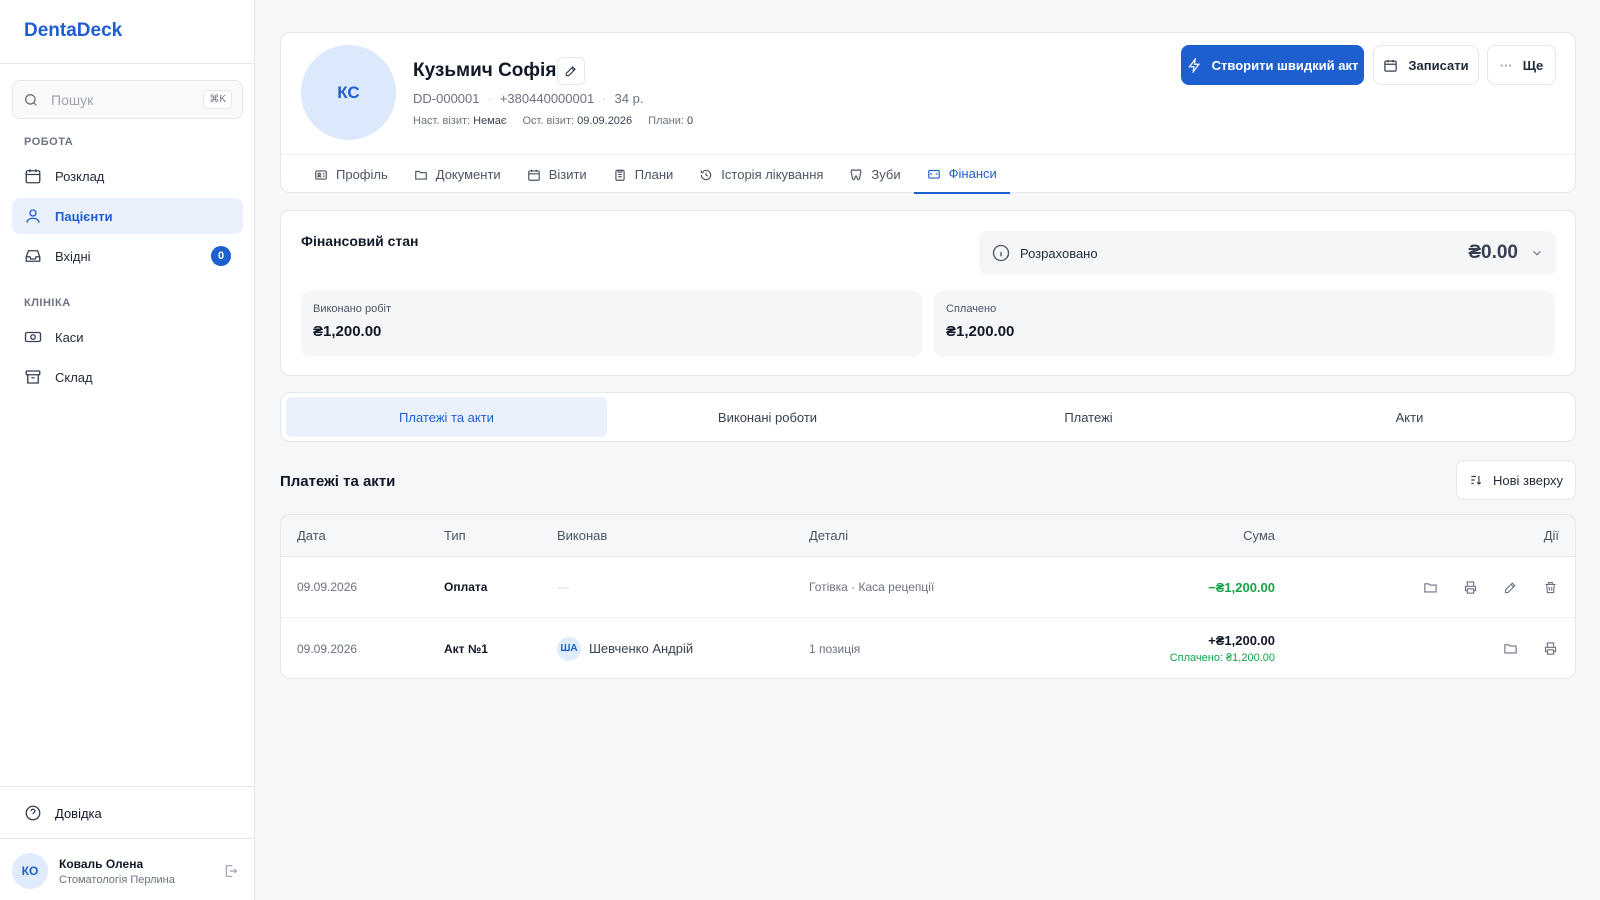 The width and height of the screenshot is (1600, 900). What do you see at coordinates (872, 587) in the screenshot?
I see `row-details: Готівка · Каса рецепції` at bounding box center [872, 587].